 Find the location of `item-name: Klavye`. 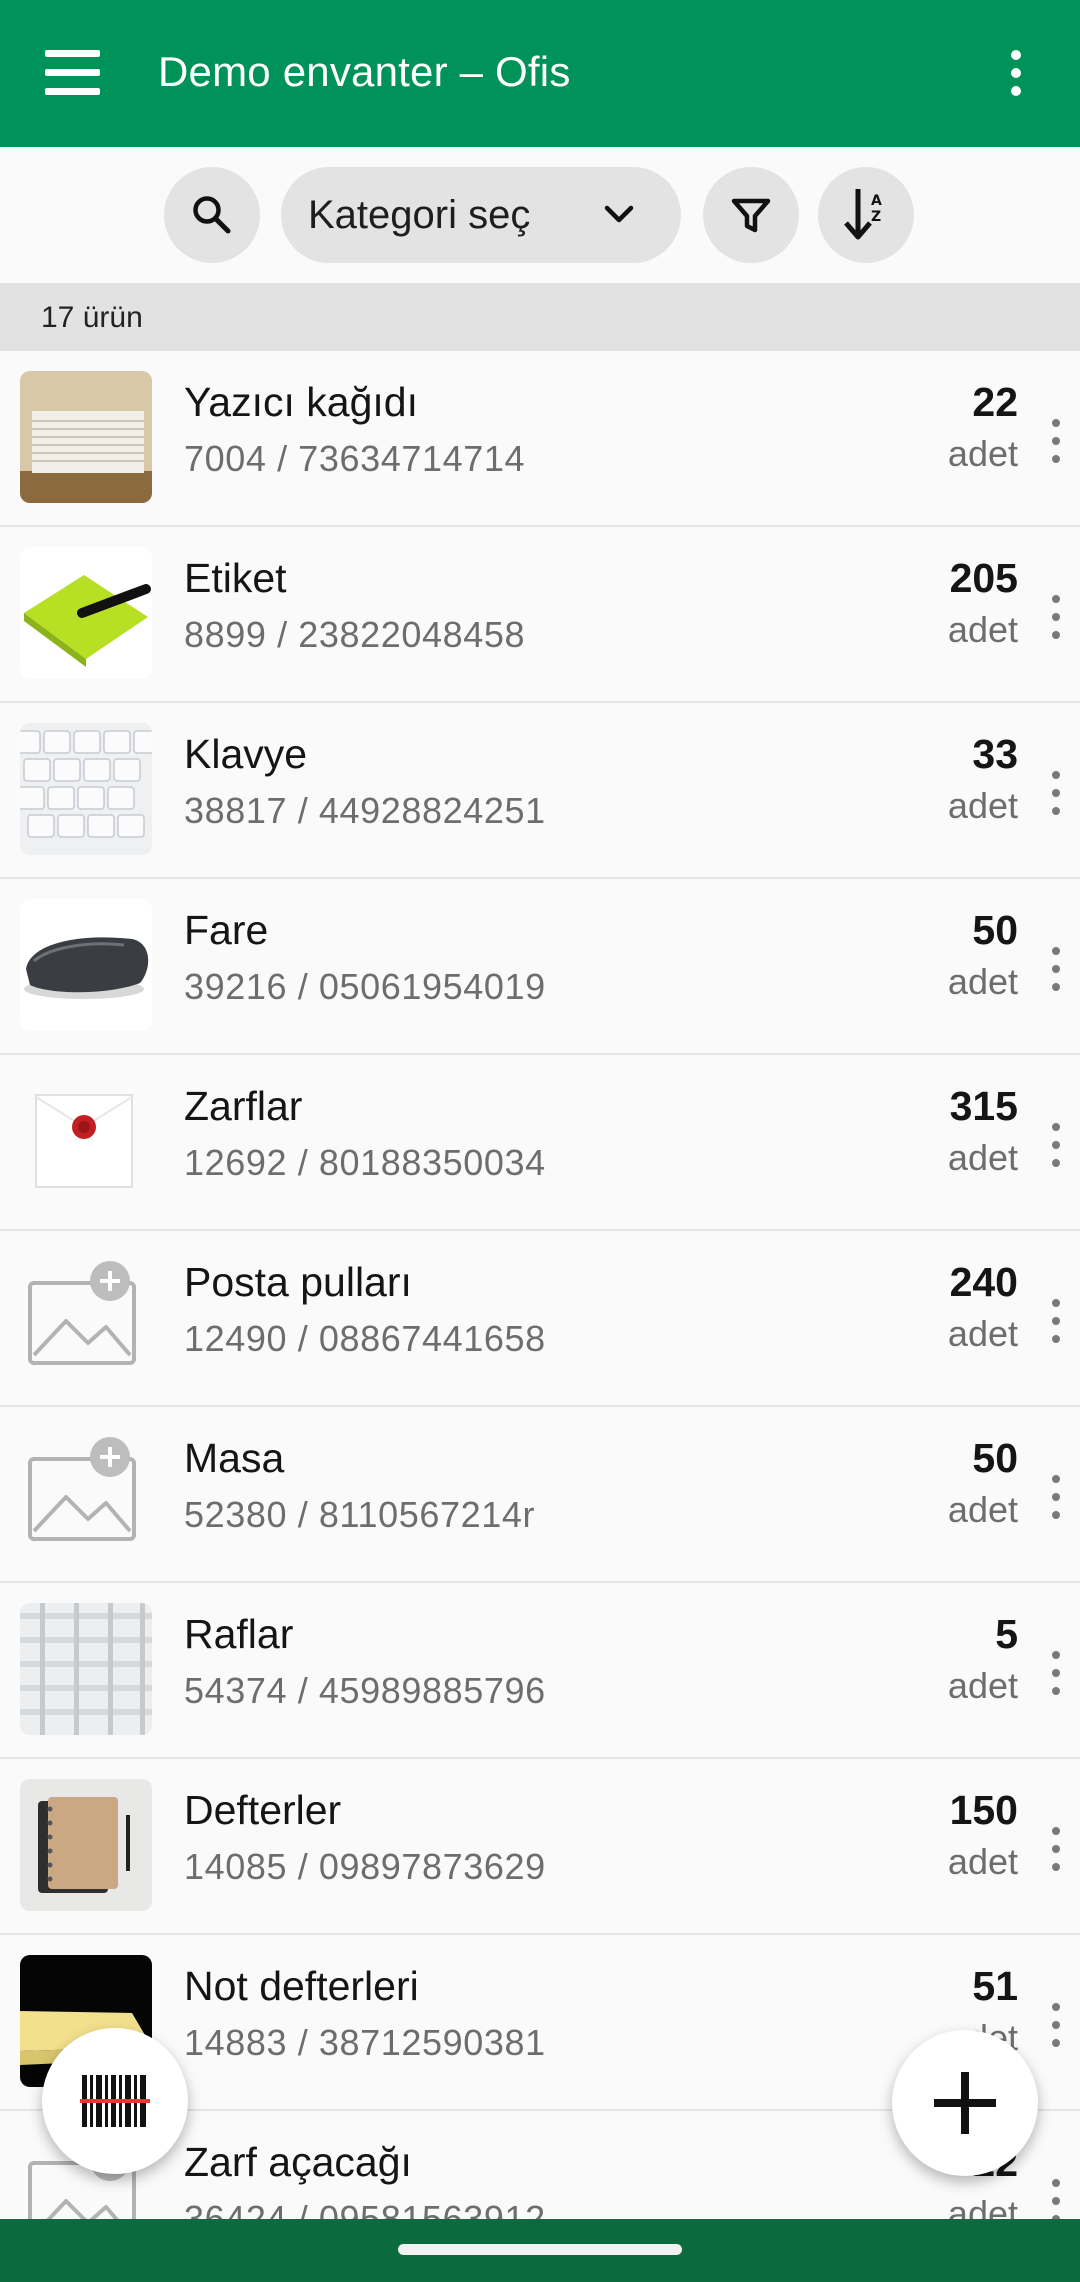

item-name: Klavye is located at coordinates (246, 754).